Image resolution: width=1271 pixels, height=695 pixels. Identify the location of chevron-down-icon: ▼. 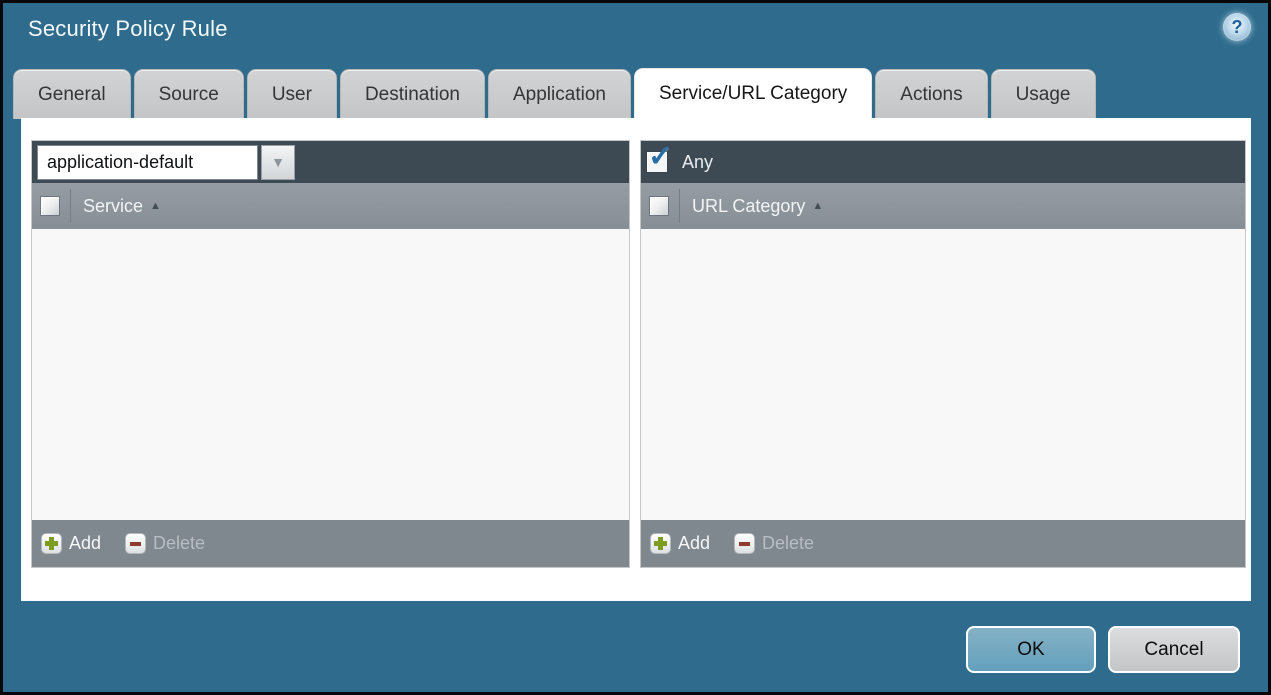
(278, 162).